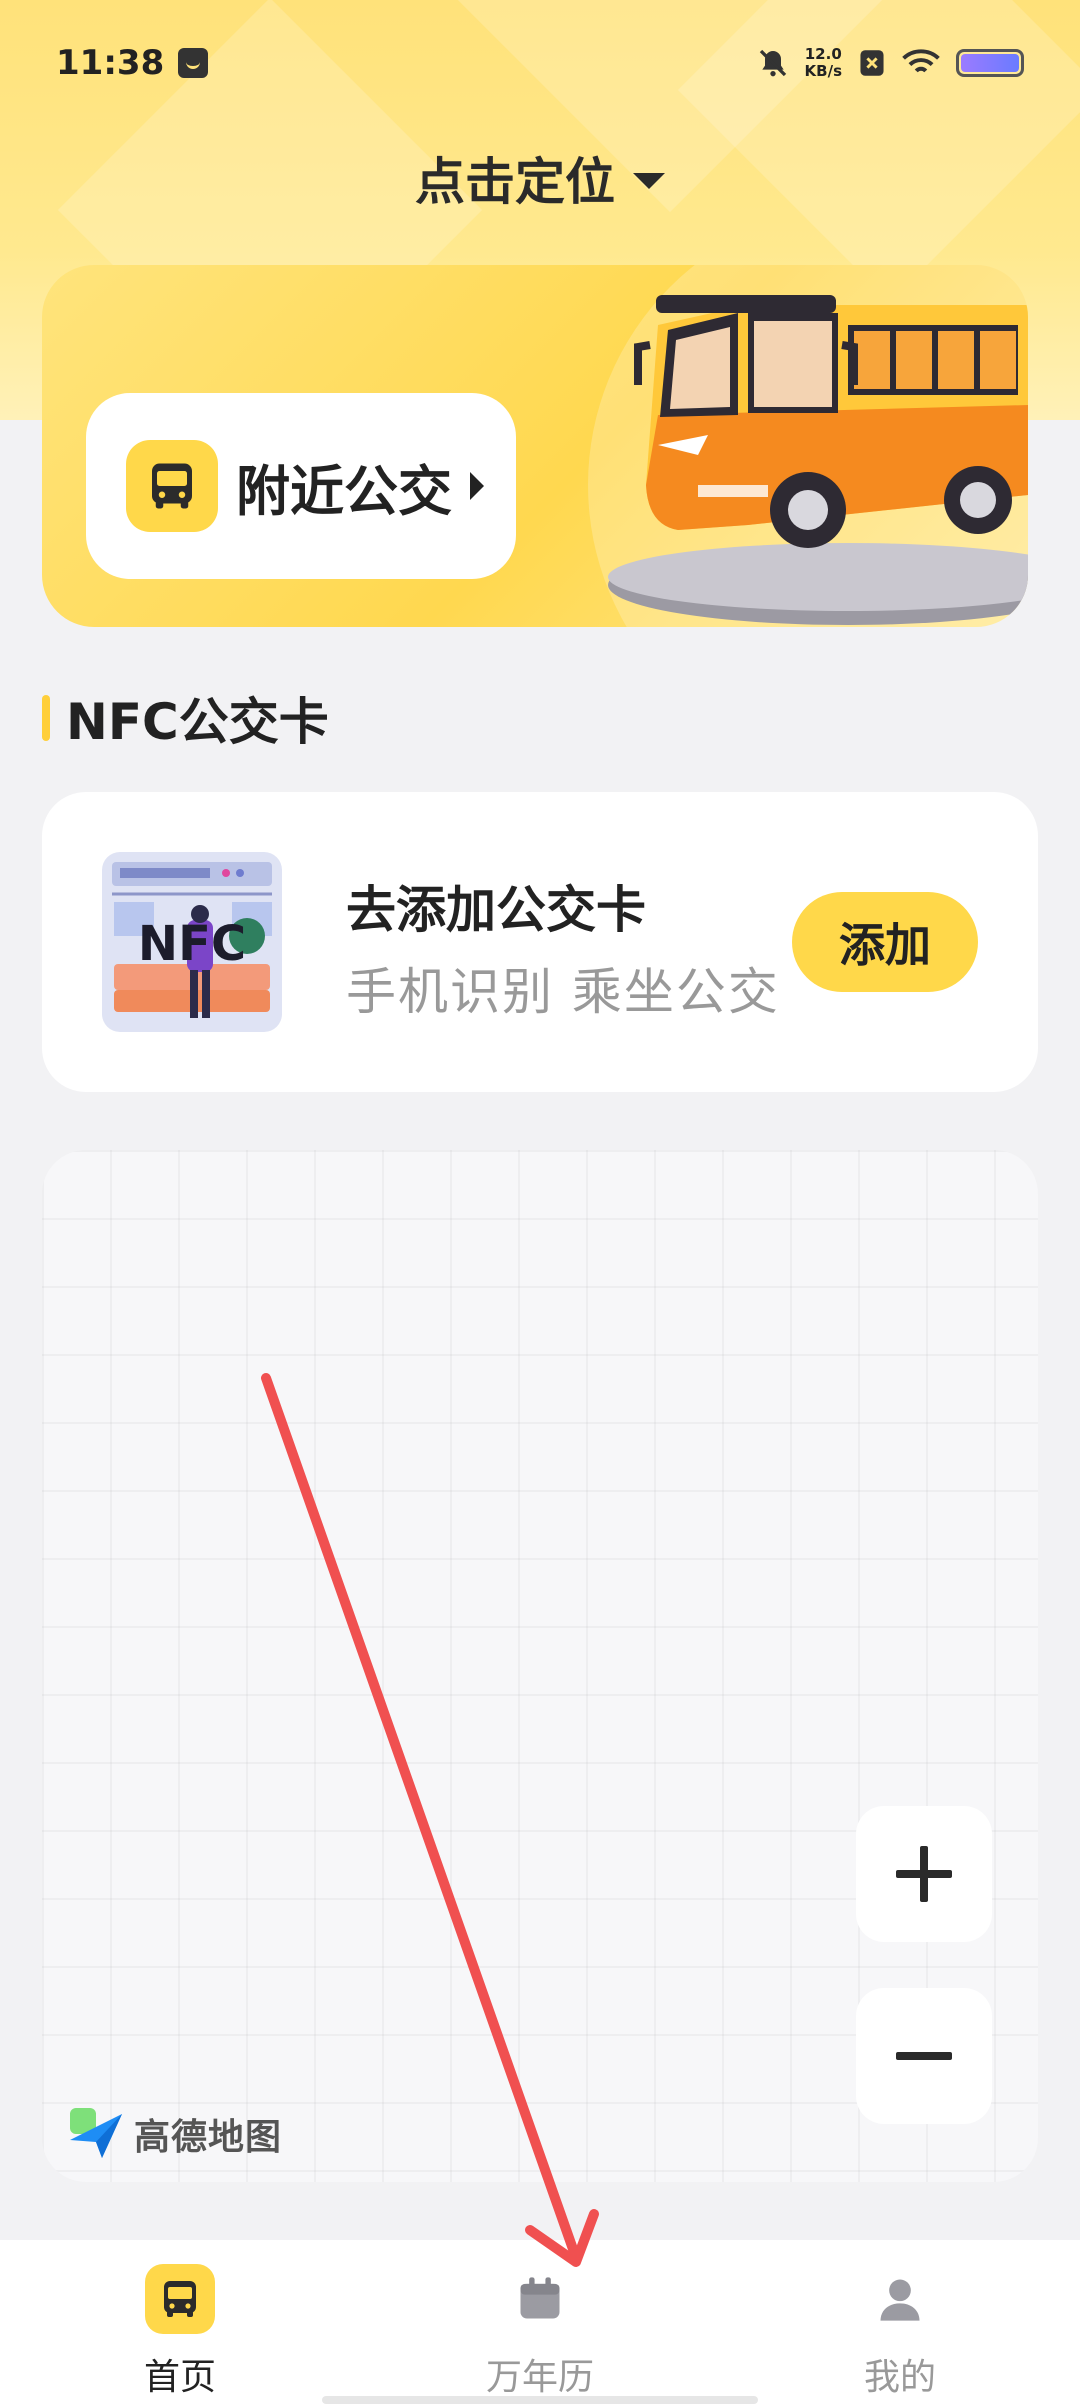  I want to click on battery-icon, so click(990, 62).